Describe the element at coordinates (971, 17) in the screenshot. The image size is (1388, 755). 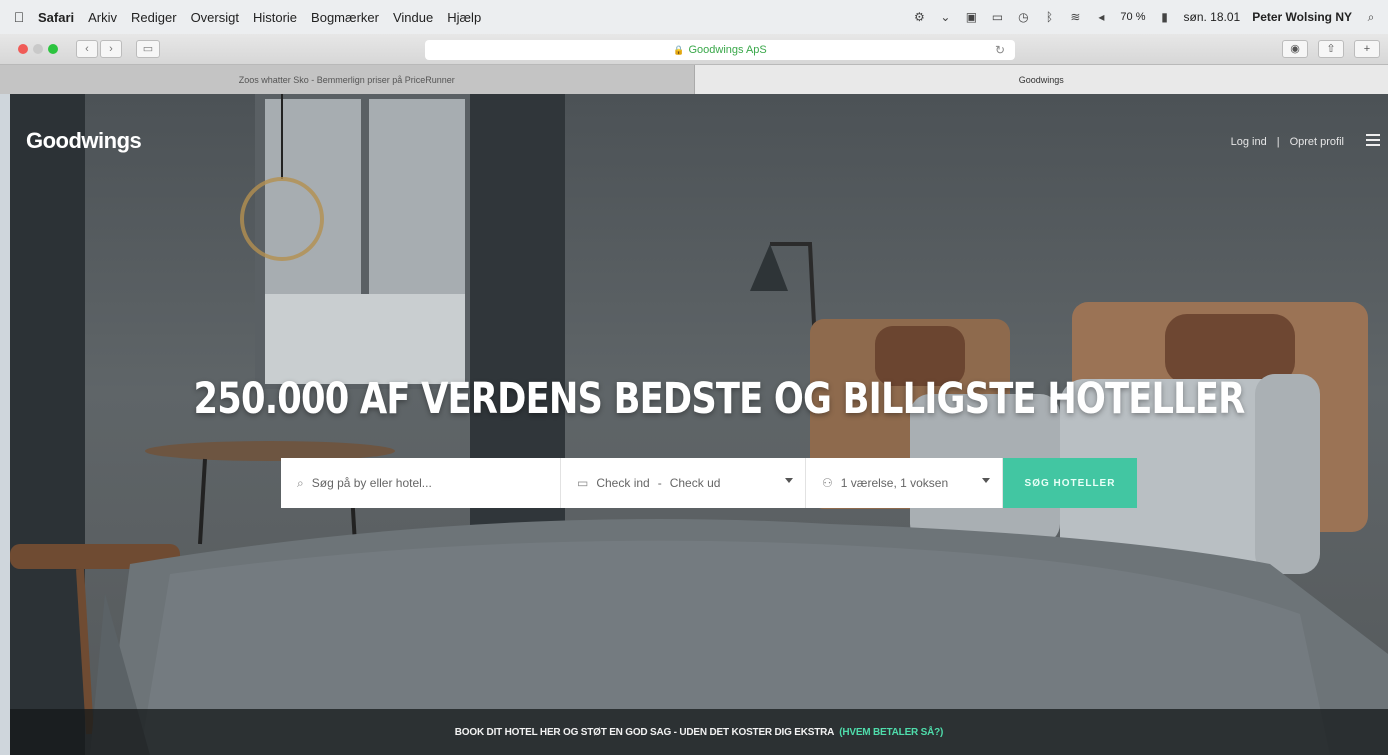
I see `dropbox-icon: ▣` at that location.